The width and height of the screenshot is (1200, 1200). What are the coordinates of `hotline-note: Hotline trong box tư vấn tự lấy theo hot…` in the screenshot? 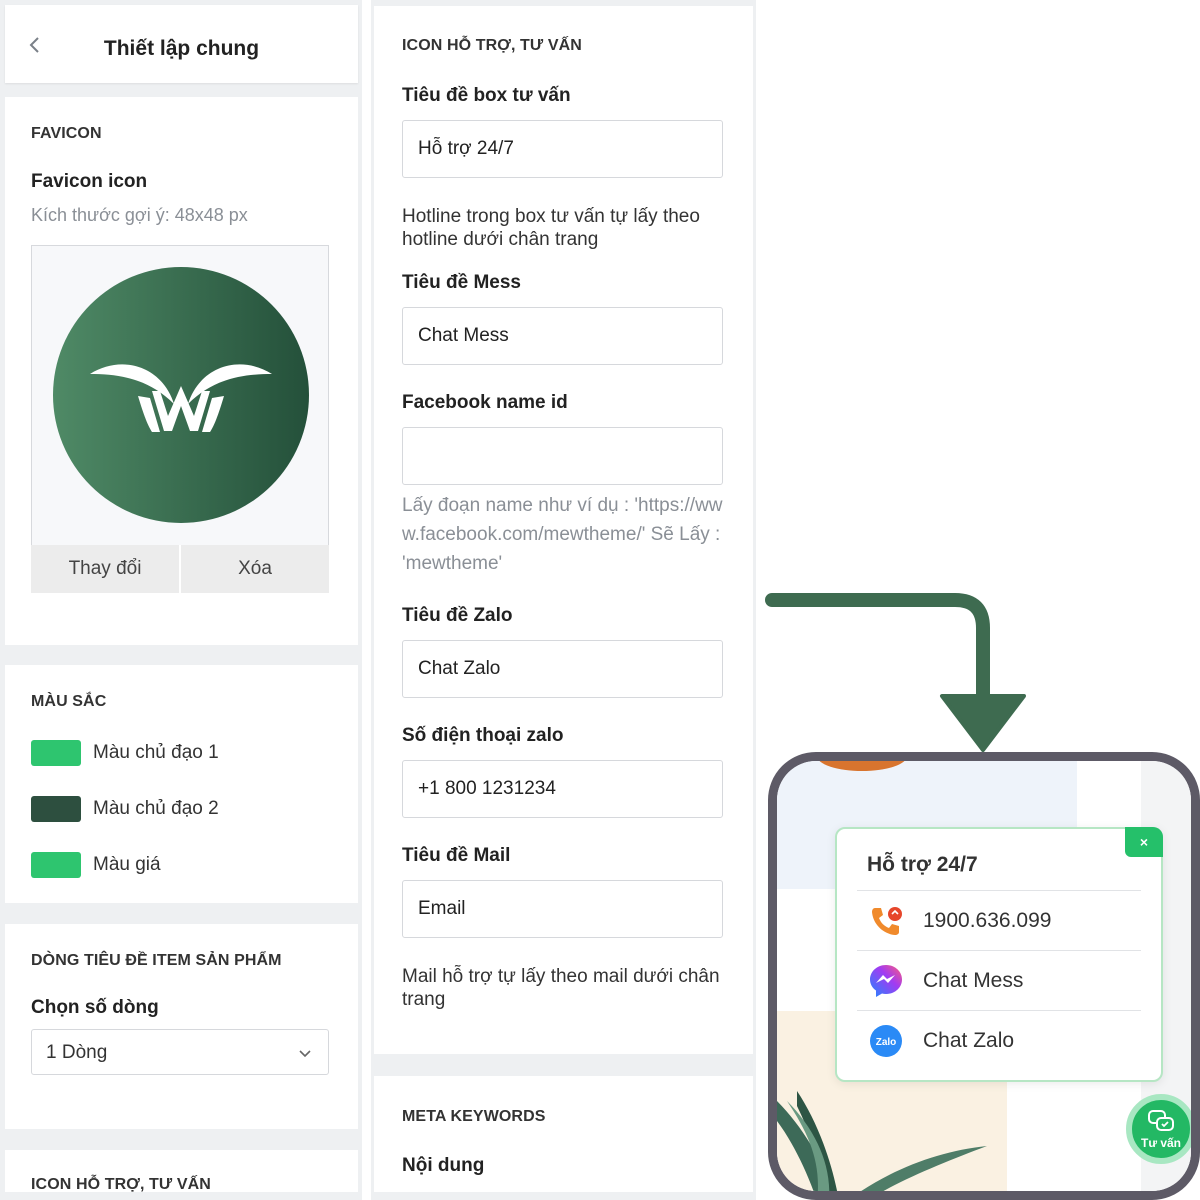 It's located at (551, 228).